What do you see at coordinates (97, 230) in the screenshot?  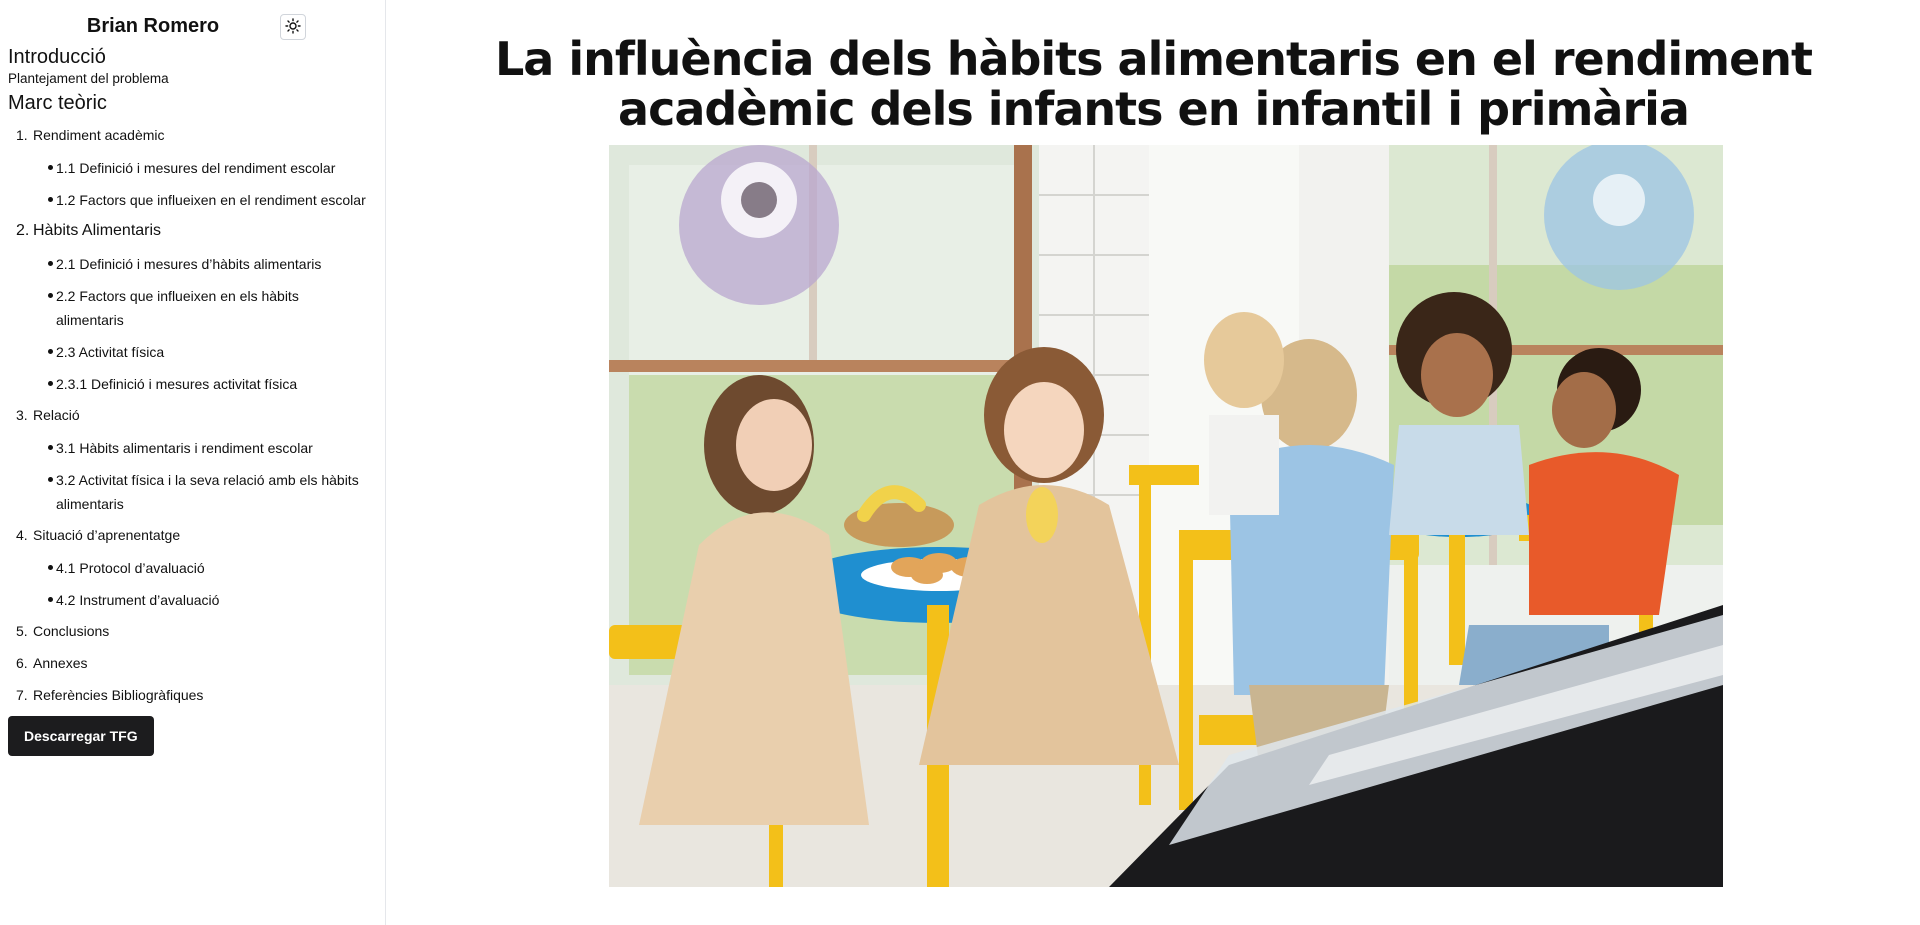 I see `toc-label: Hàbits Alimentaris` at bounding box center [97, 230].